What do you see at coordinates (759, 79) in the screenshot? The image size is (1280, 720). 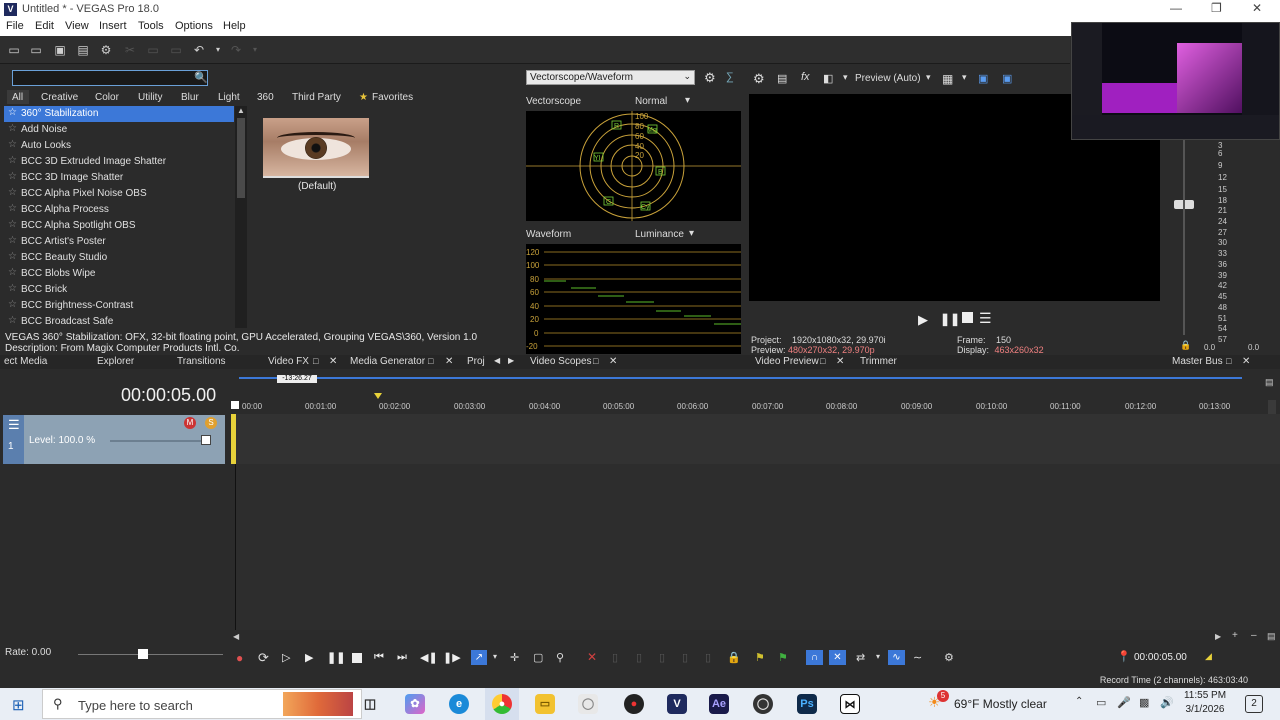 I see `preview-settings-gear-icon: ⚙` at bounding box center [759, 79].